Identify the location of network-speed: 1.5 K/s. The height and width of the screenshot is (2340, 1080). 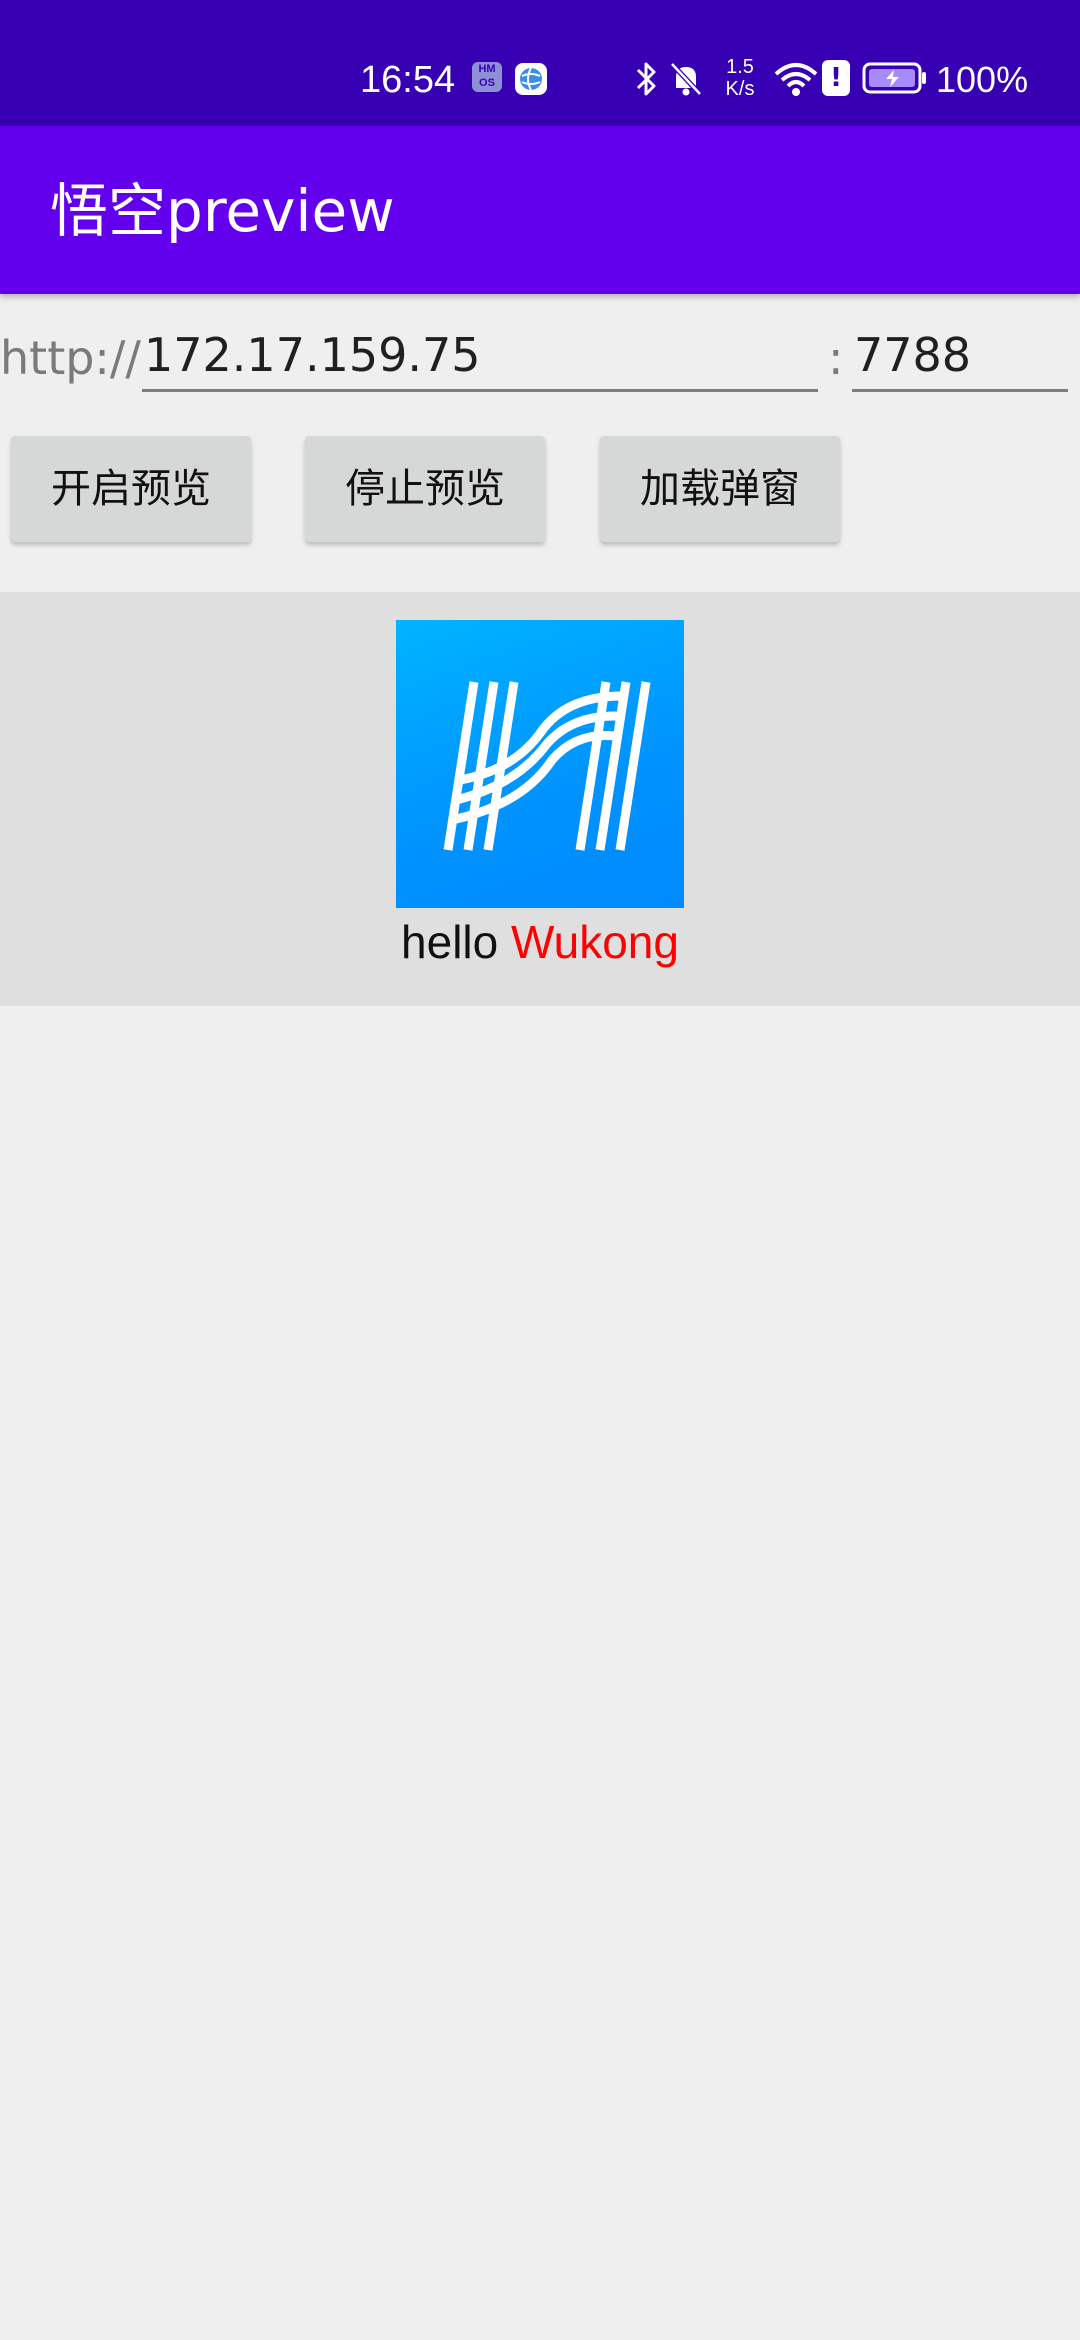
(740, 78).